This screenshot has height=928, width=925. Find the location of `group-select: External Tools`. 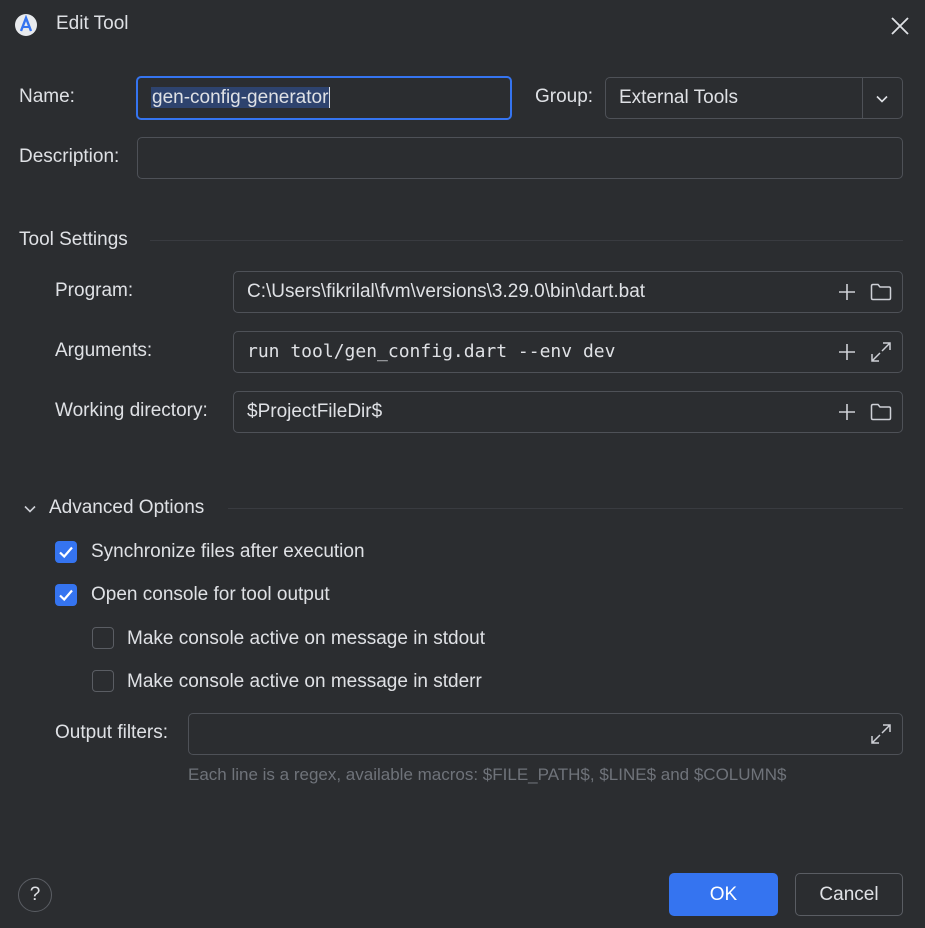

group-select: External Tools is located at coordinates (754, 98).